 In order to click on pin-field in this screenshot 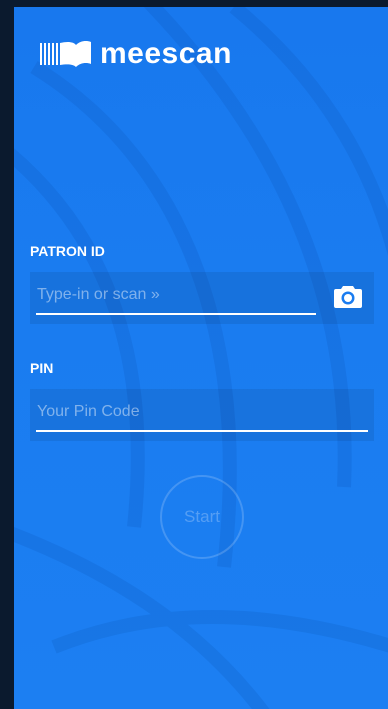, I will do `click(202, 415)`.